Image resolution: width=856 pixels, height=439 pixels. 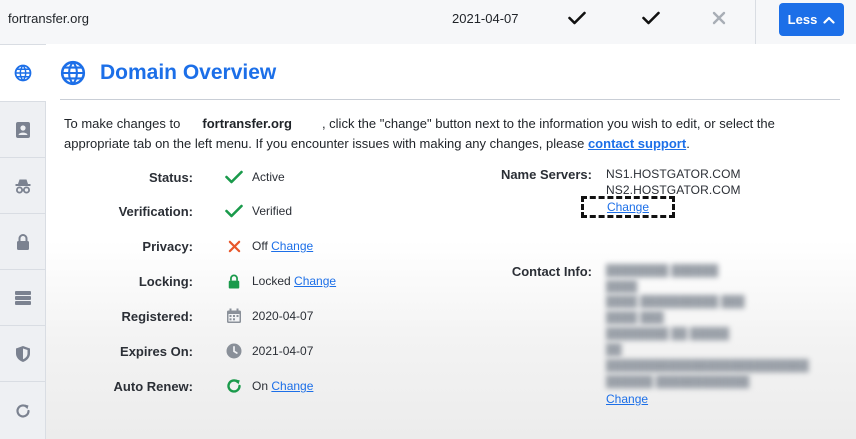 I want to click on registered-label: Registered:, so click(x=157, y=316).